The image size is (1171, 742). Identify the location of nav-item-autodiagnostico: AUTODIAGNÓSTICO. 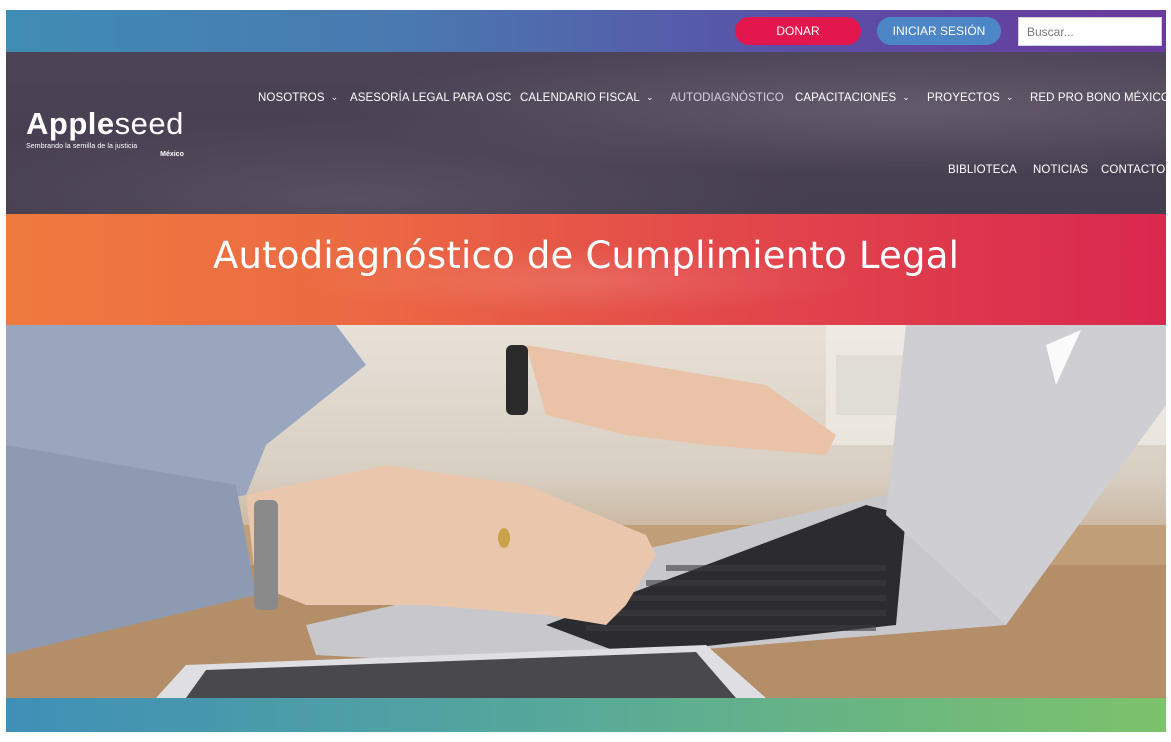
(727, 98).